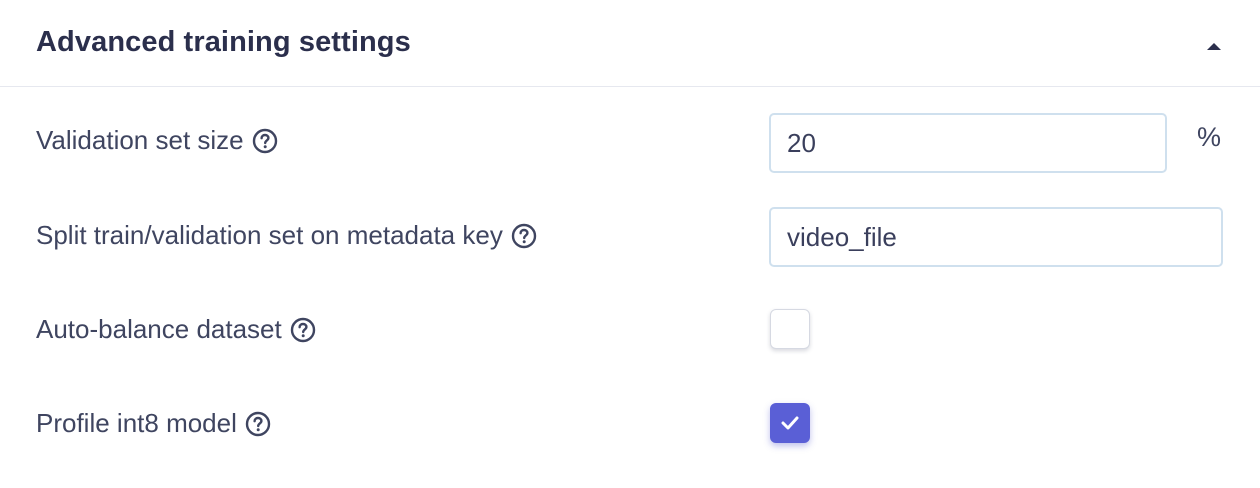 The width and height of the screenshot is (1260, 488). I want to click on profile-int8-label-row: Profile int8 model, so click(153, 423).